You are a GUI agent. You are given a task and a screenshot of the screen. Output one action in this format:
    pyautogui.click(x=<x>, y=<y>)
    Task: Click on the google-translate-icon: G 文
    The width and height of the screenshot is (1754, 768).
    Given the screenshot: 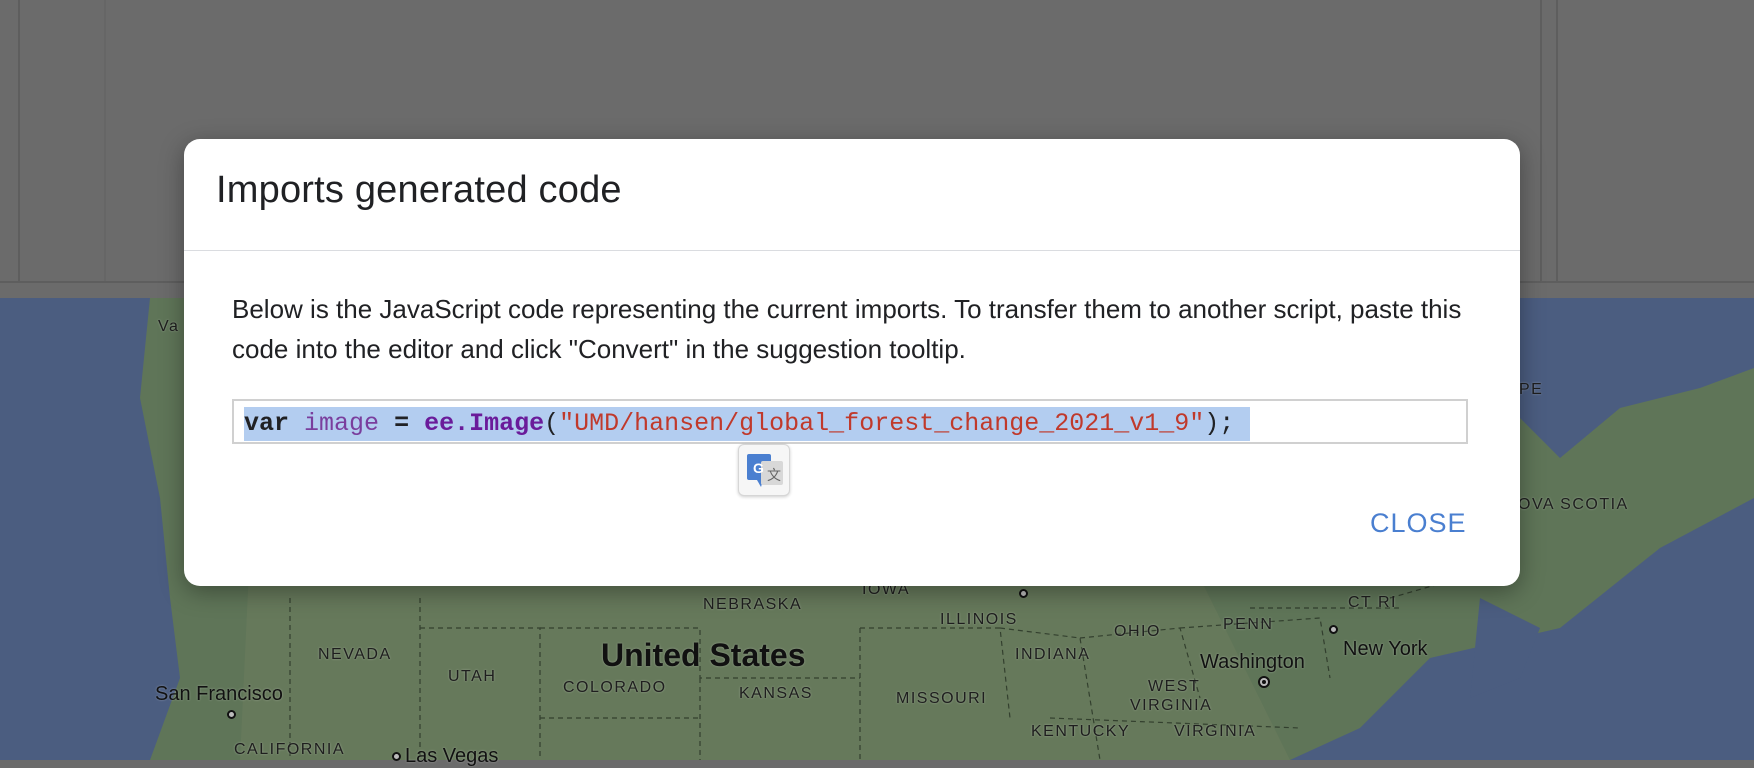 What is the action you would take?
    pyautogui.click(x=765, y=470)
    